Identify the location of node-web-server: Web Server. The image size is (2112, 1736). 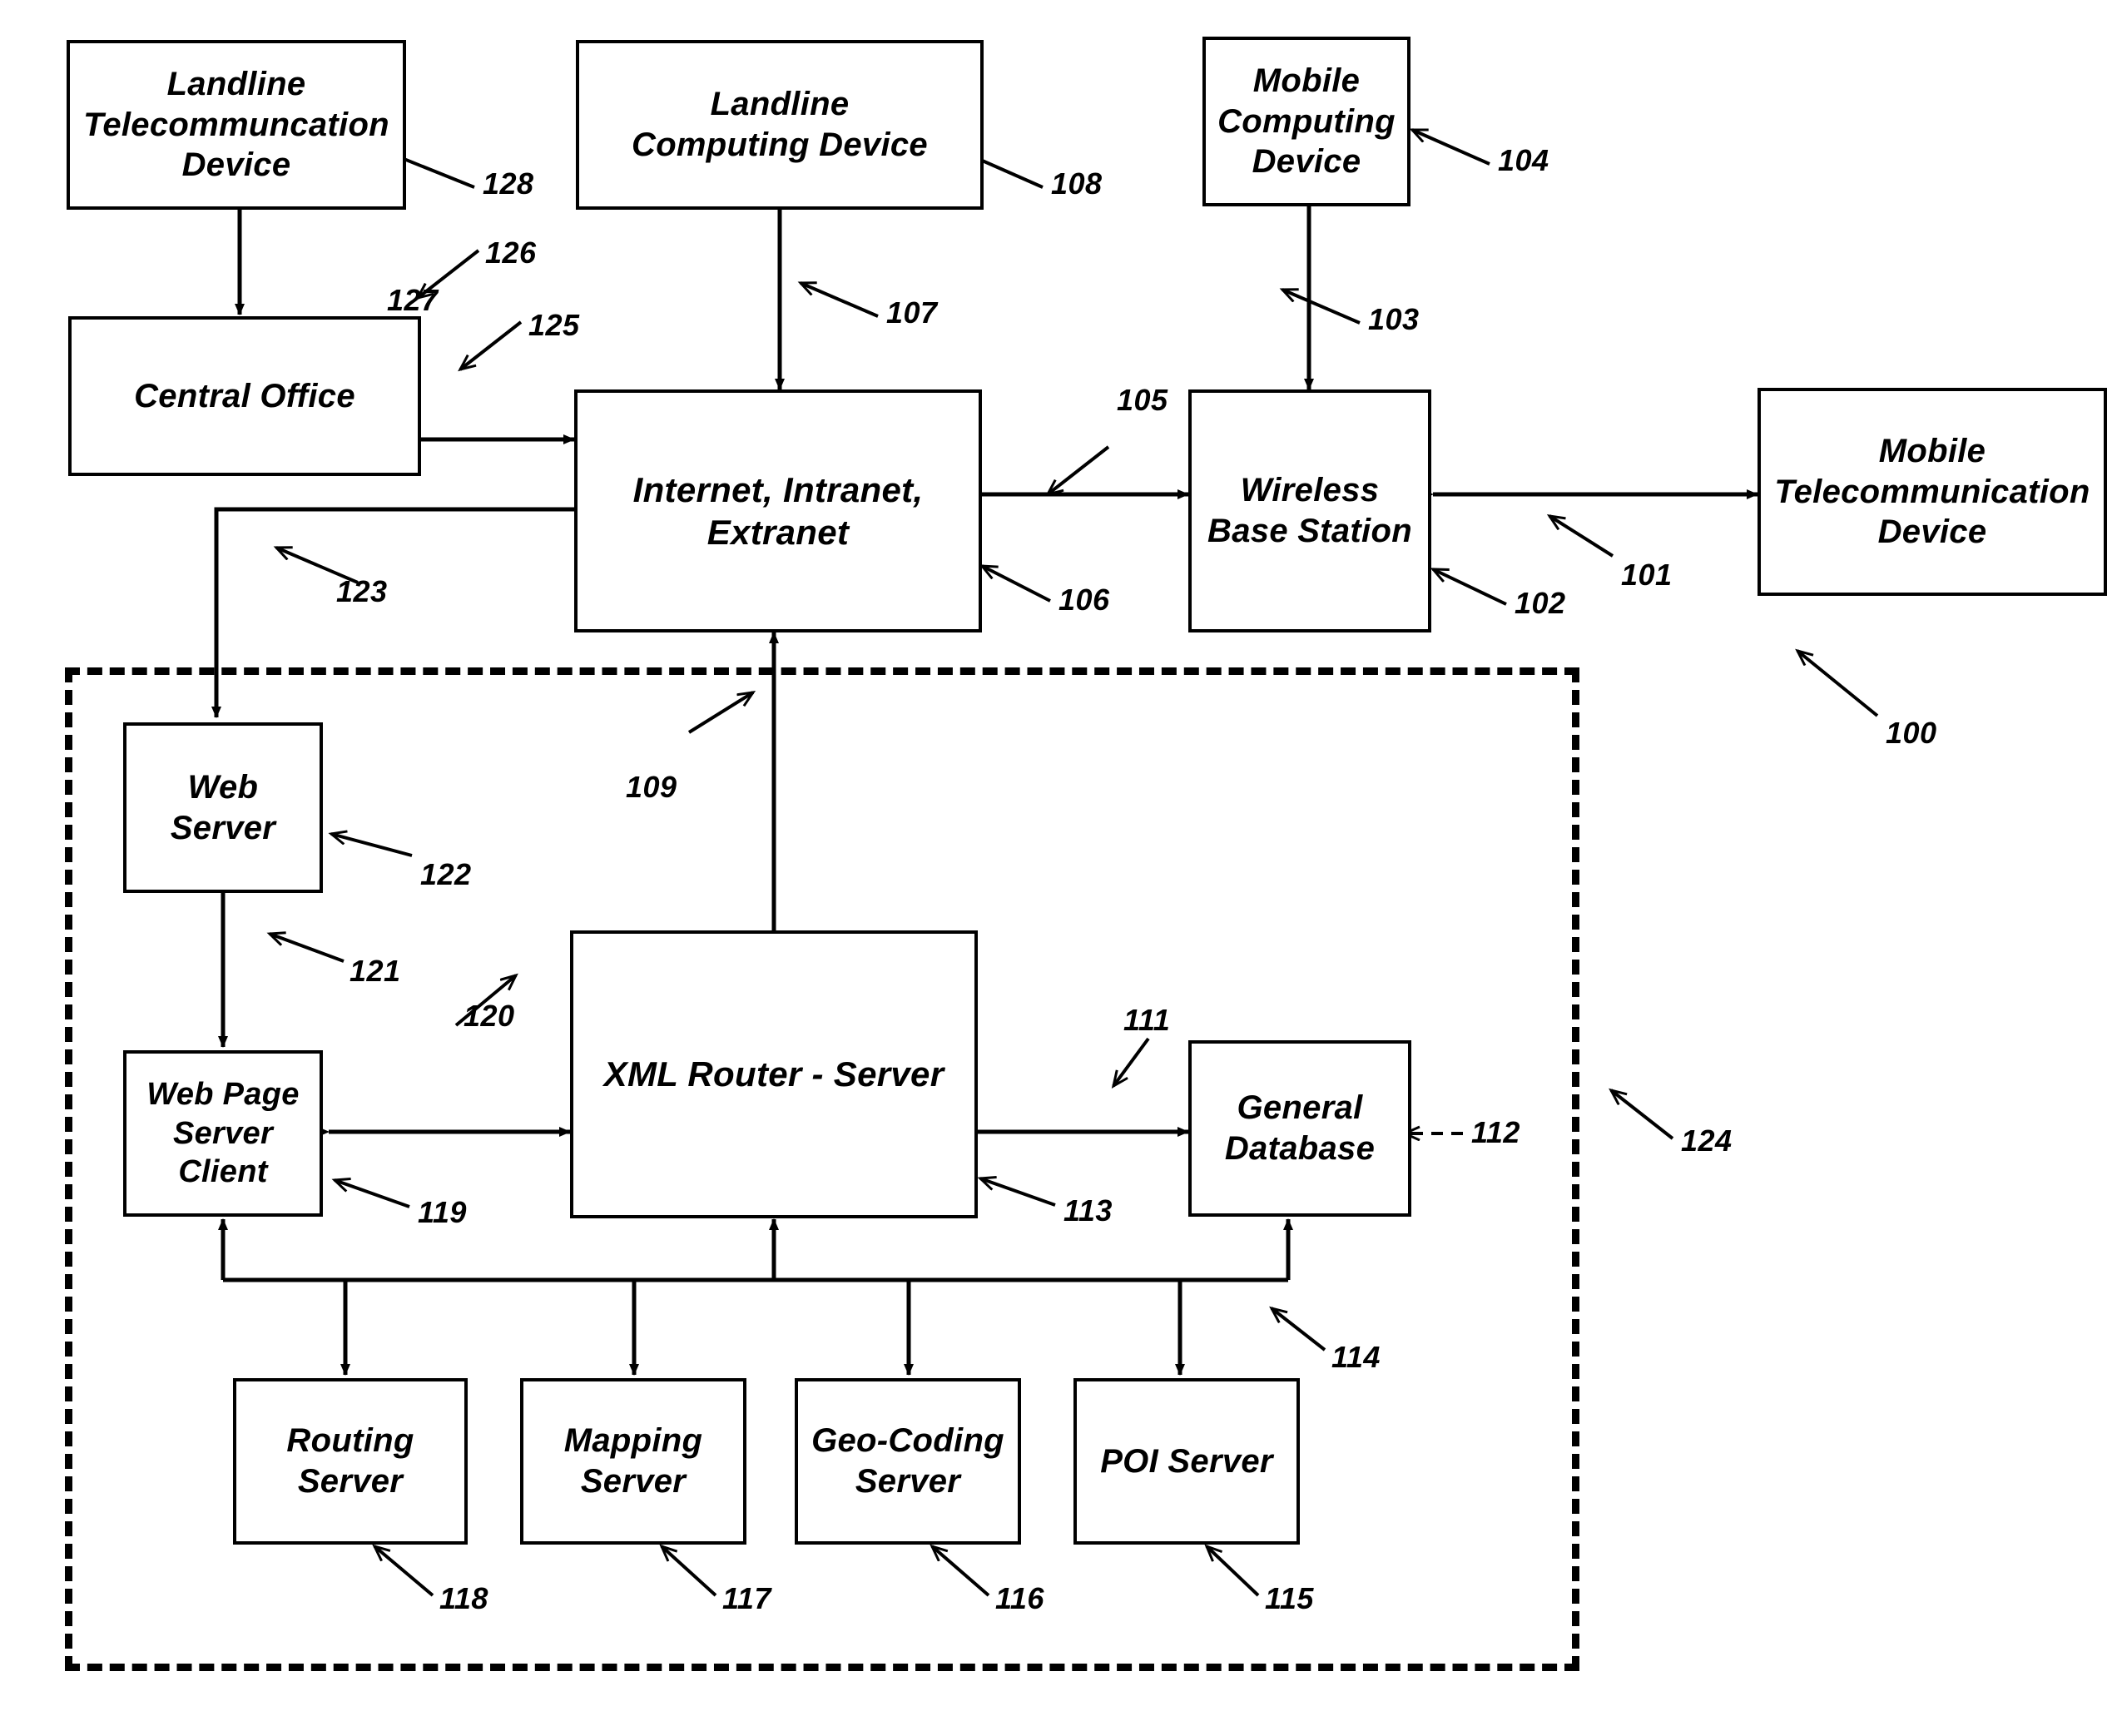
(223, 808).